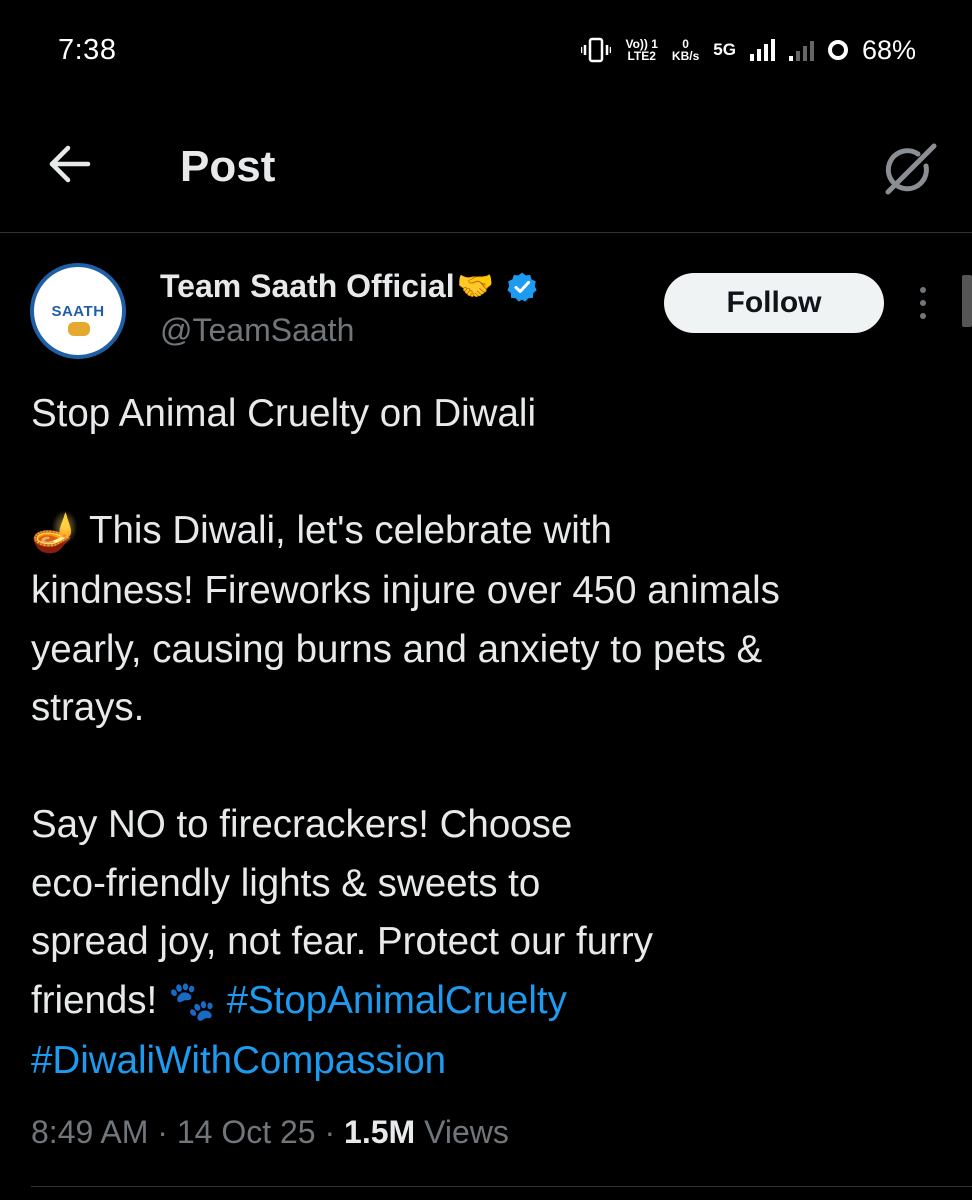 The image size is (972, 1200). Describe the element at coordinates (596, 50) in the screenshot. I see `vibrate-icon` at that location.